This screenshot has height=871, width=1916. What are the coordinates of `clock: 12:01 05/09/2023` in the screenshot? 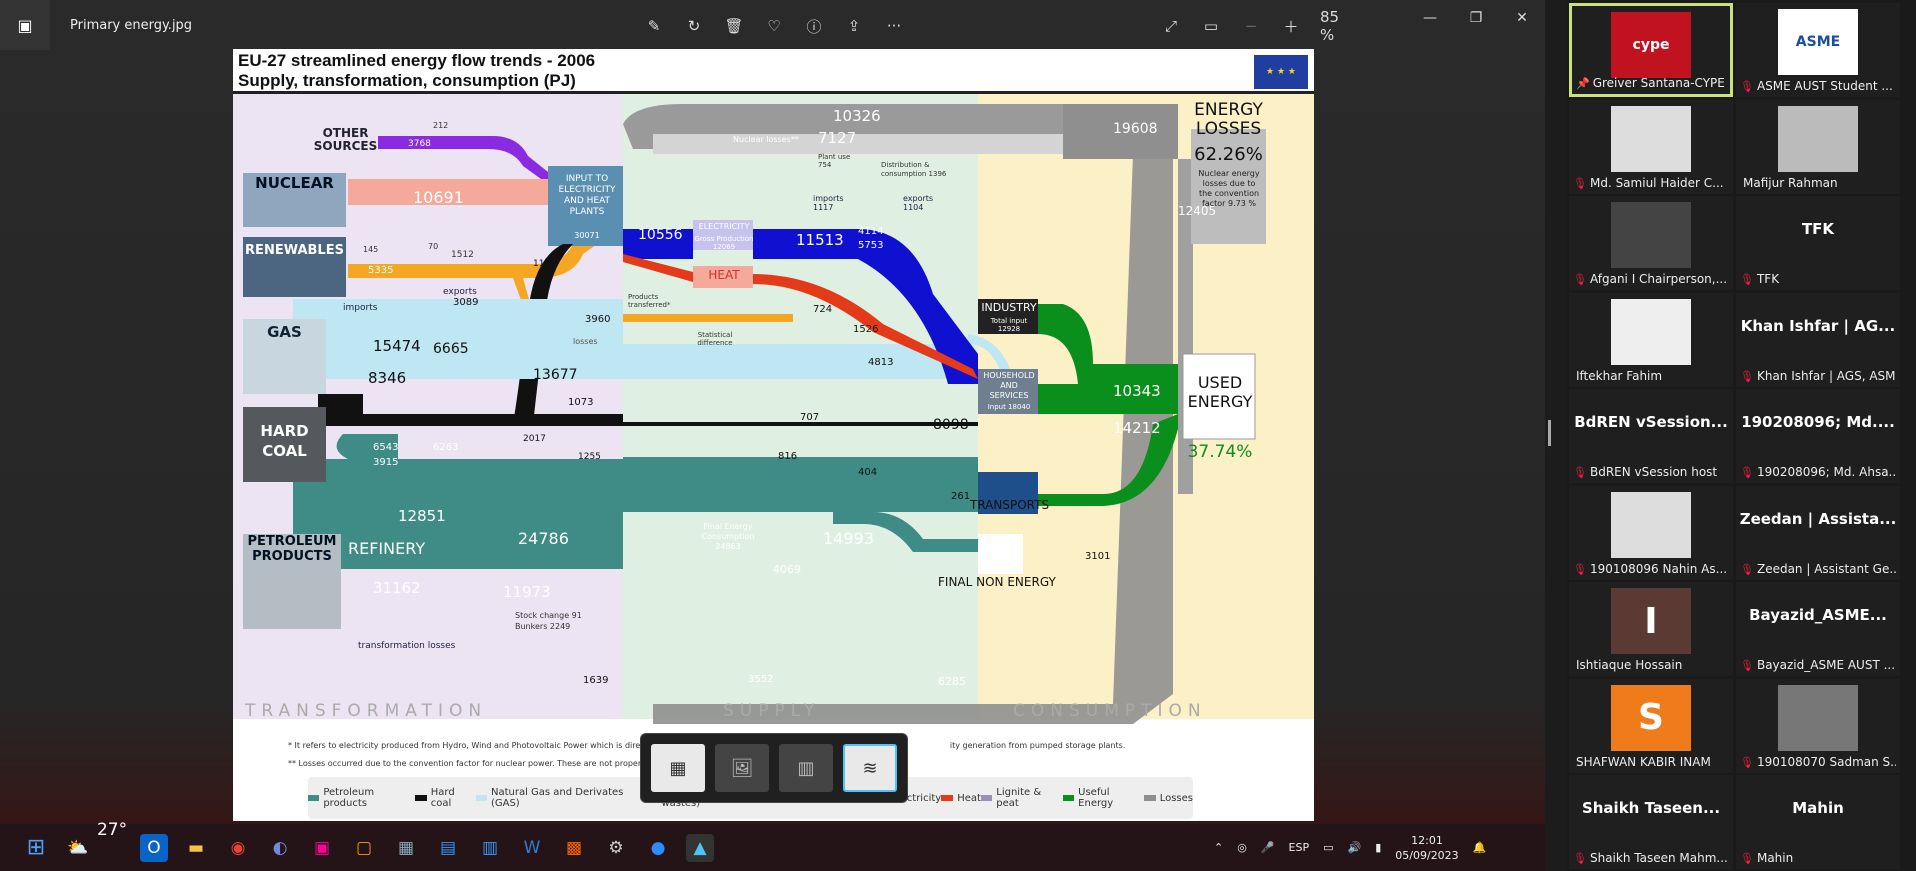 It's located at (1426, 848).